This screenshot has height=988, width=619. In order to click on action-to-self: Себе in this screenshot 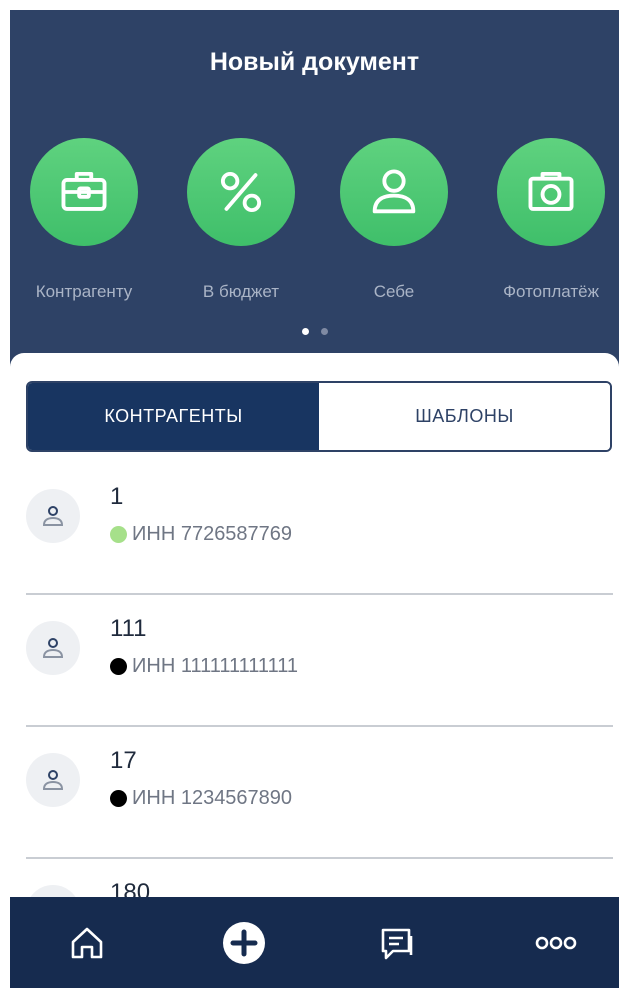, I will do `click(394, 215)`.